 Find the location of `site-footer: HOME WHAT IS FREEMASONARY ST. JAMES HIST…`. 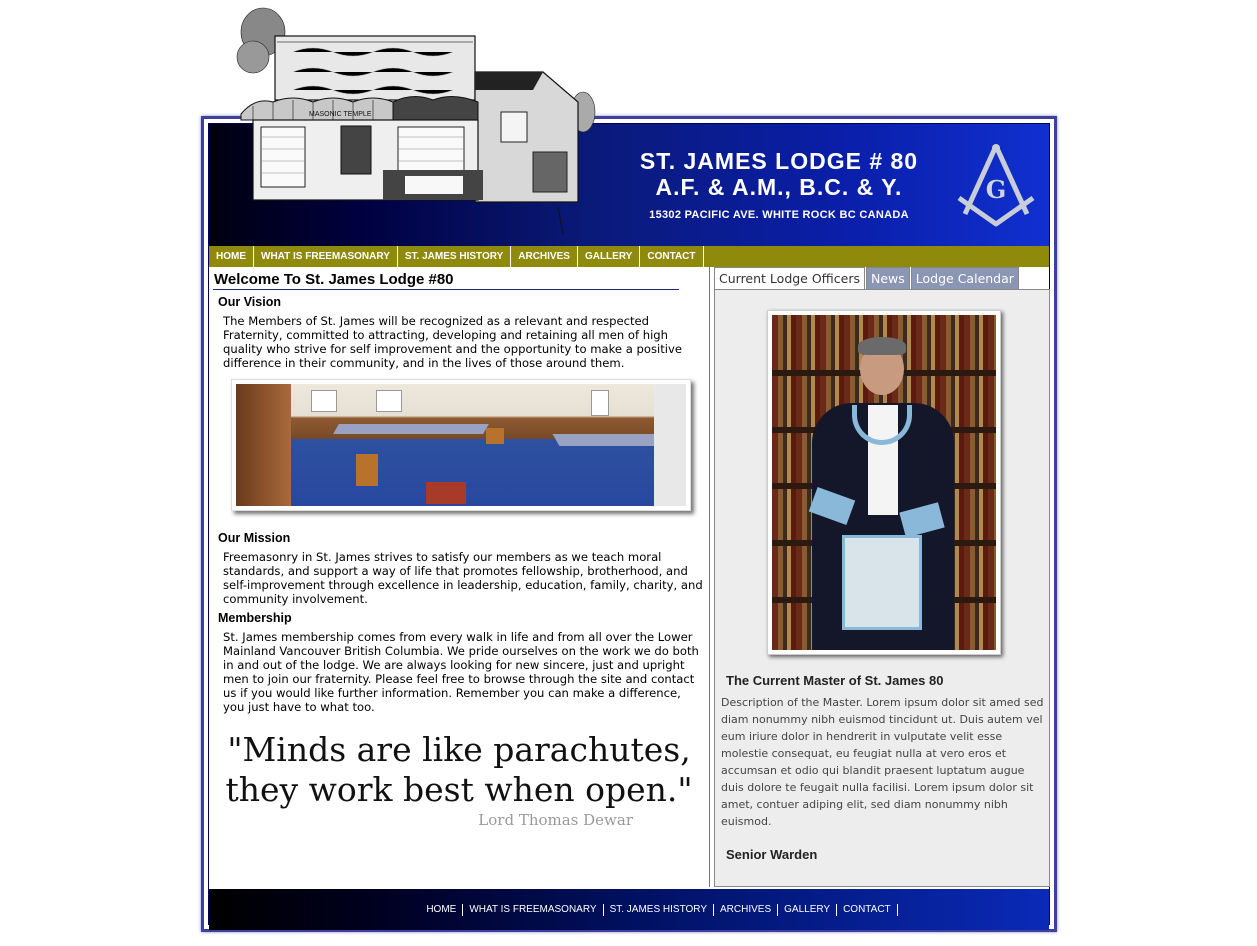

site-footer: HOME WHAT IS FREEMASONARY ST. JAMES HIST… is located at coordinates (629, 909).